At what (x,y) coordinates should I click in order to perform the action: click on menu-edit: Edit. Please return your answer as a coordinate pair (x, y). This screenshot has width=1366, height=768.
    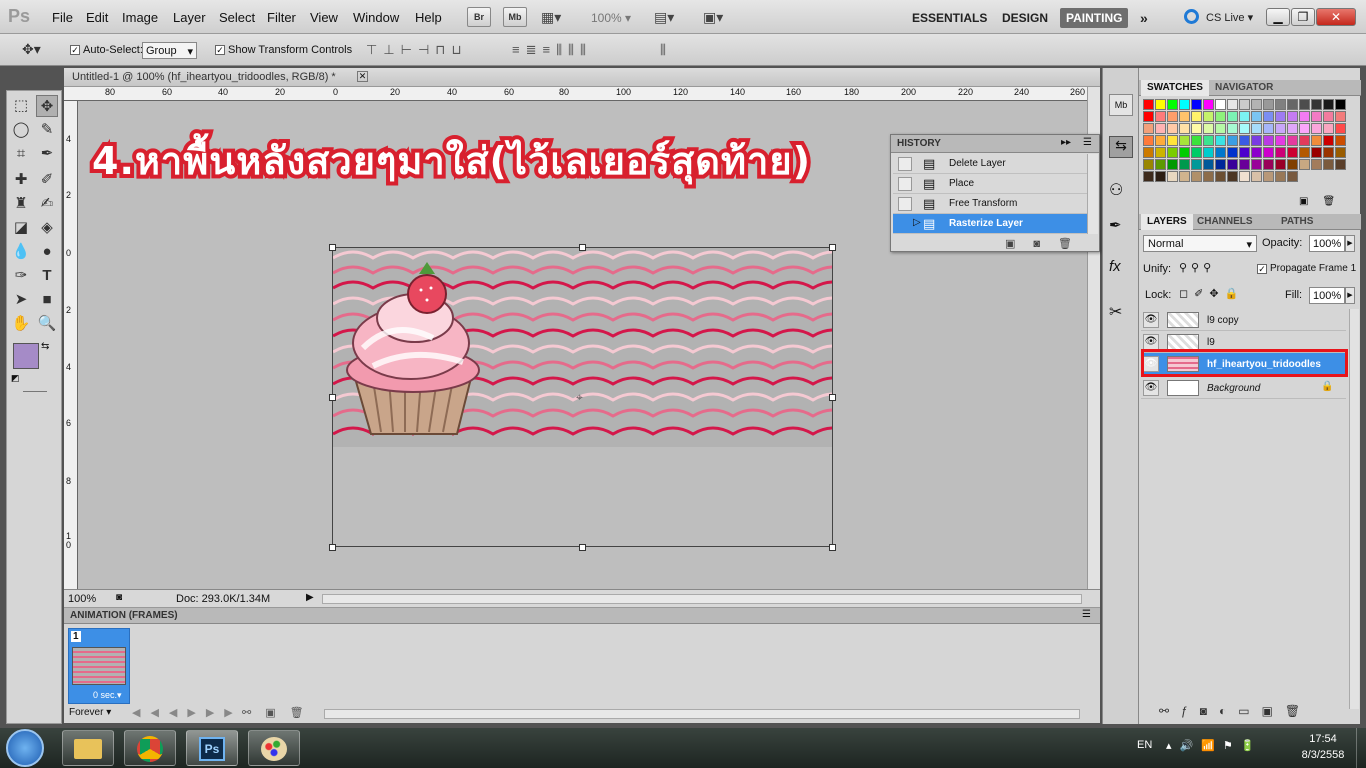
    Looking at the image, I should click on (97, 17).